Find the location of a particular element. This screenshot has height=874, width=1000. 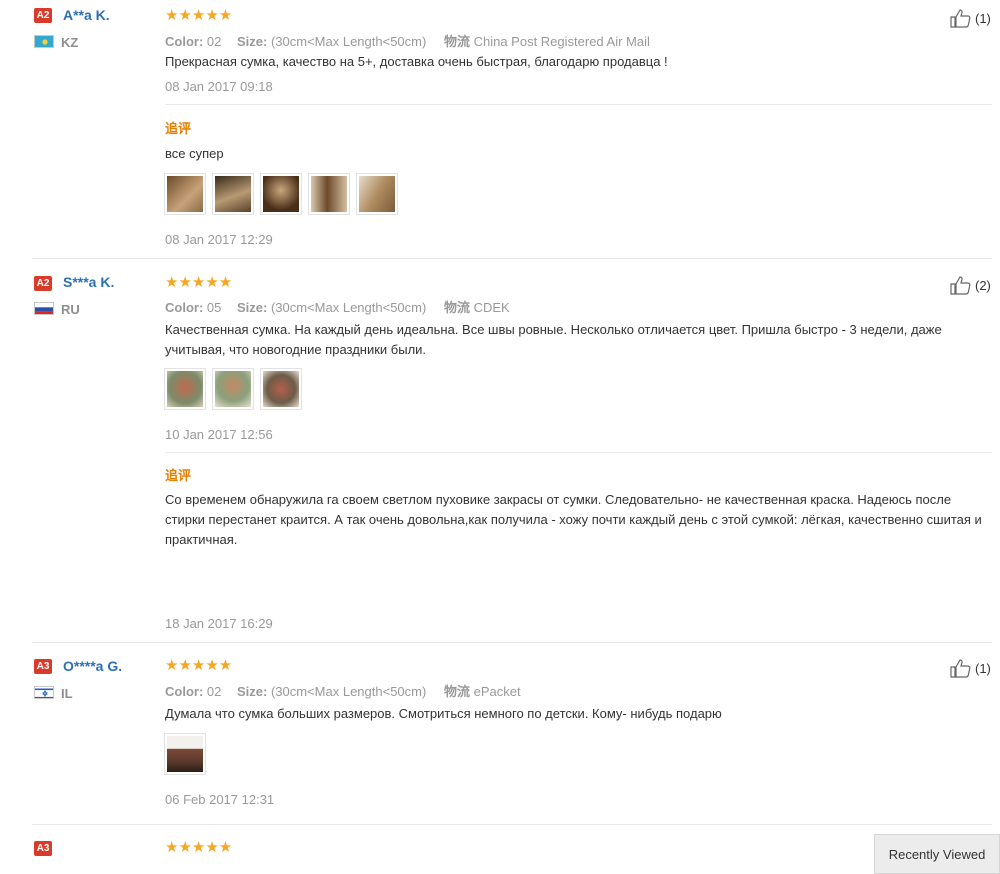

buyer-country: RU is located at coordinates (70, 309).